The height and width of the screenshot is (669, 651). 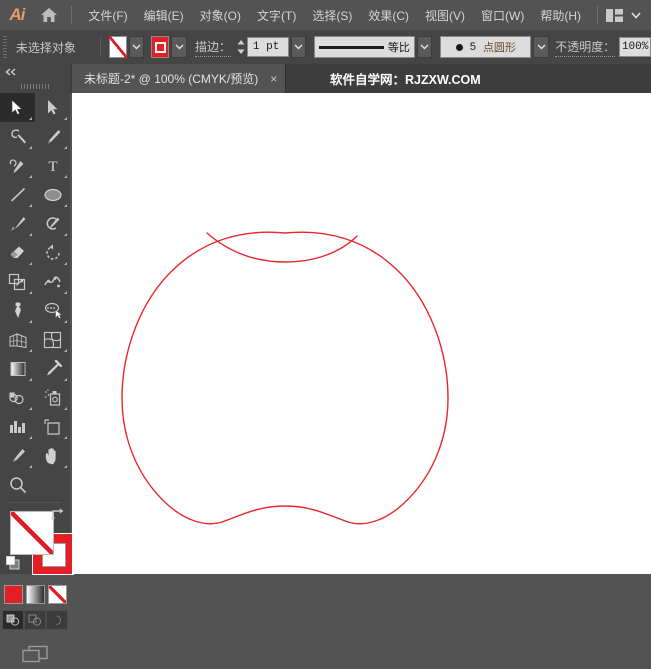 What do you see at coordinates (17, 339) in the screenshot?
I see `perspective-grid-tool` at bounding box center [17, 339].